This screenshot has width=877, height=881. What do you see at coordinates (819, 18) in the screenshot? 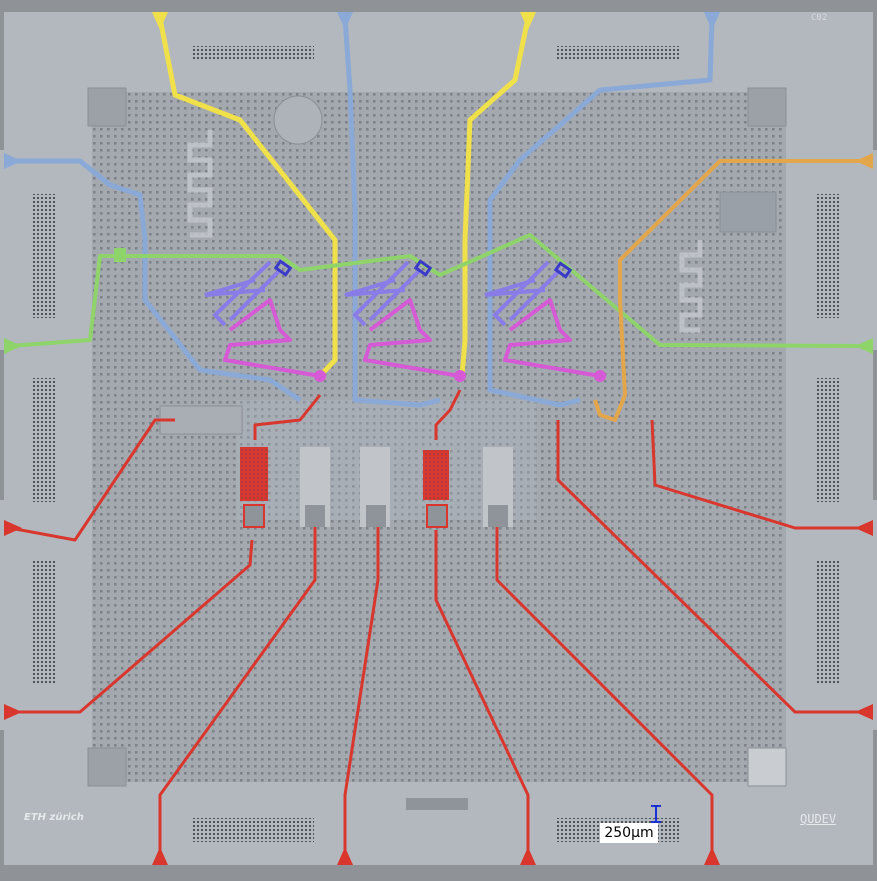
I see `chip-id-label: C02` at bounding box center [819, 18].